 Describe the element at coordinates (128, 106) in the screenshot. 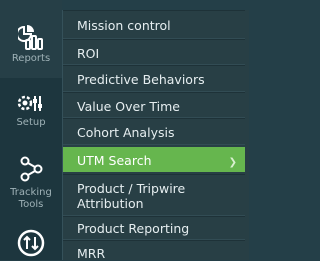

I see `menu-item-label: Value Over Time` at that location.